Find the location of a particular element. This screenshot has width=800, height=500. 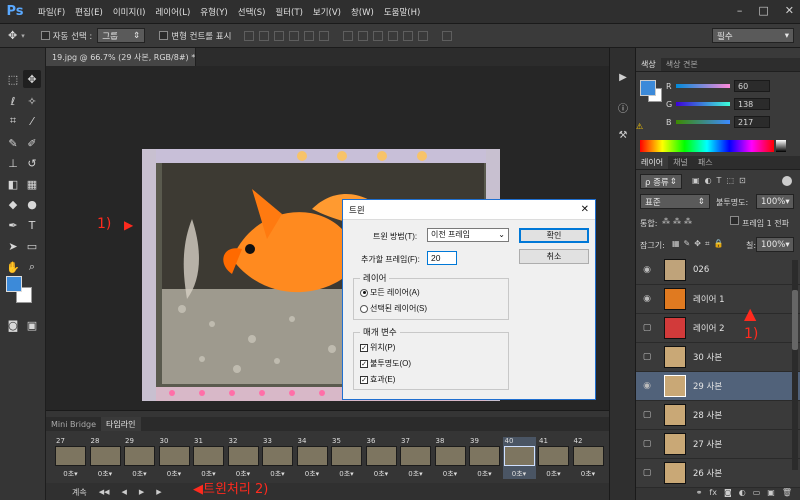

gradient-tool-icon: ▦ is located at coordinates (32, 184).